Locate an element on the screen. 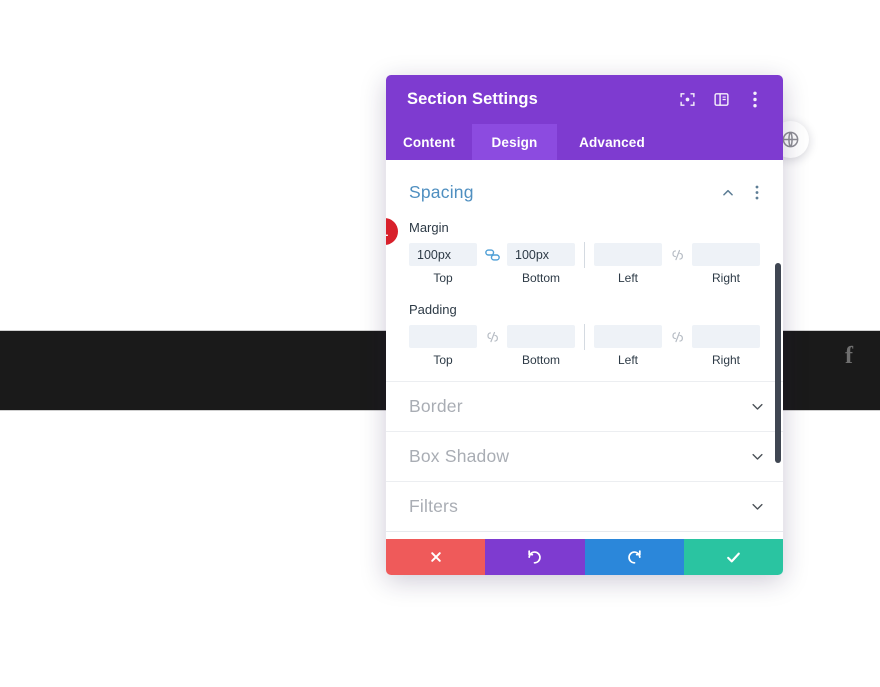  padding-labels-row: Top Bottom Left Right is located at coordinates (584, 360).